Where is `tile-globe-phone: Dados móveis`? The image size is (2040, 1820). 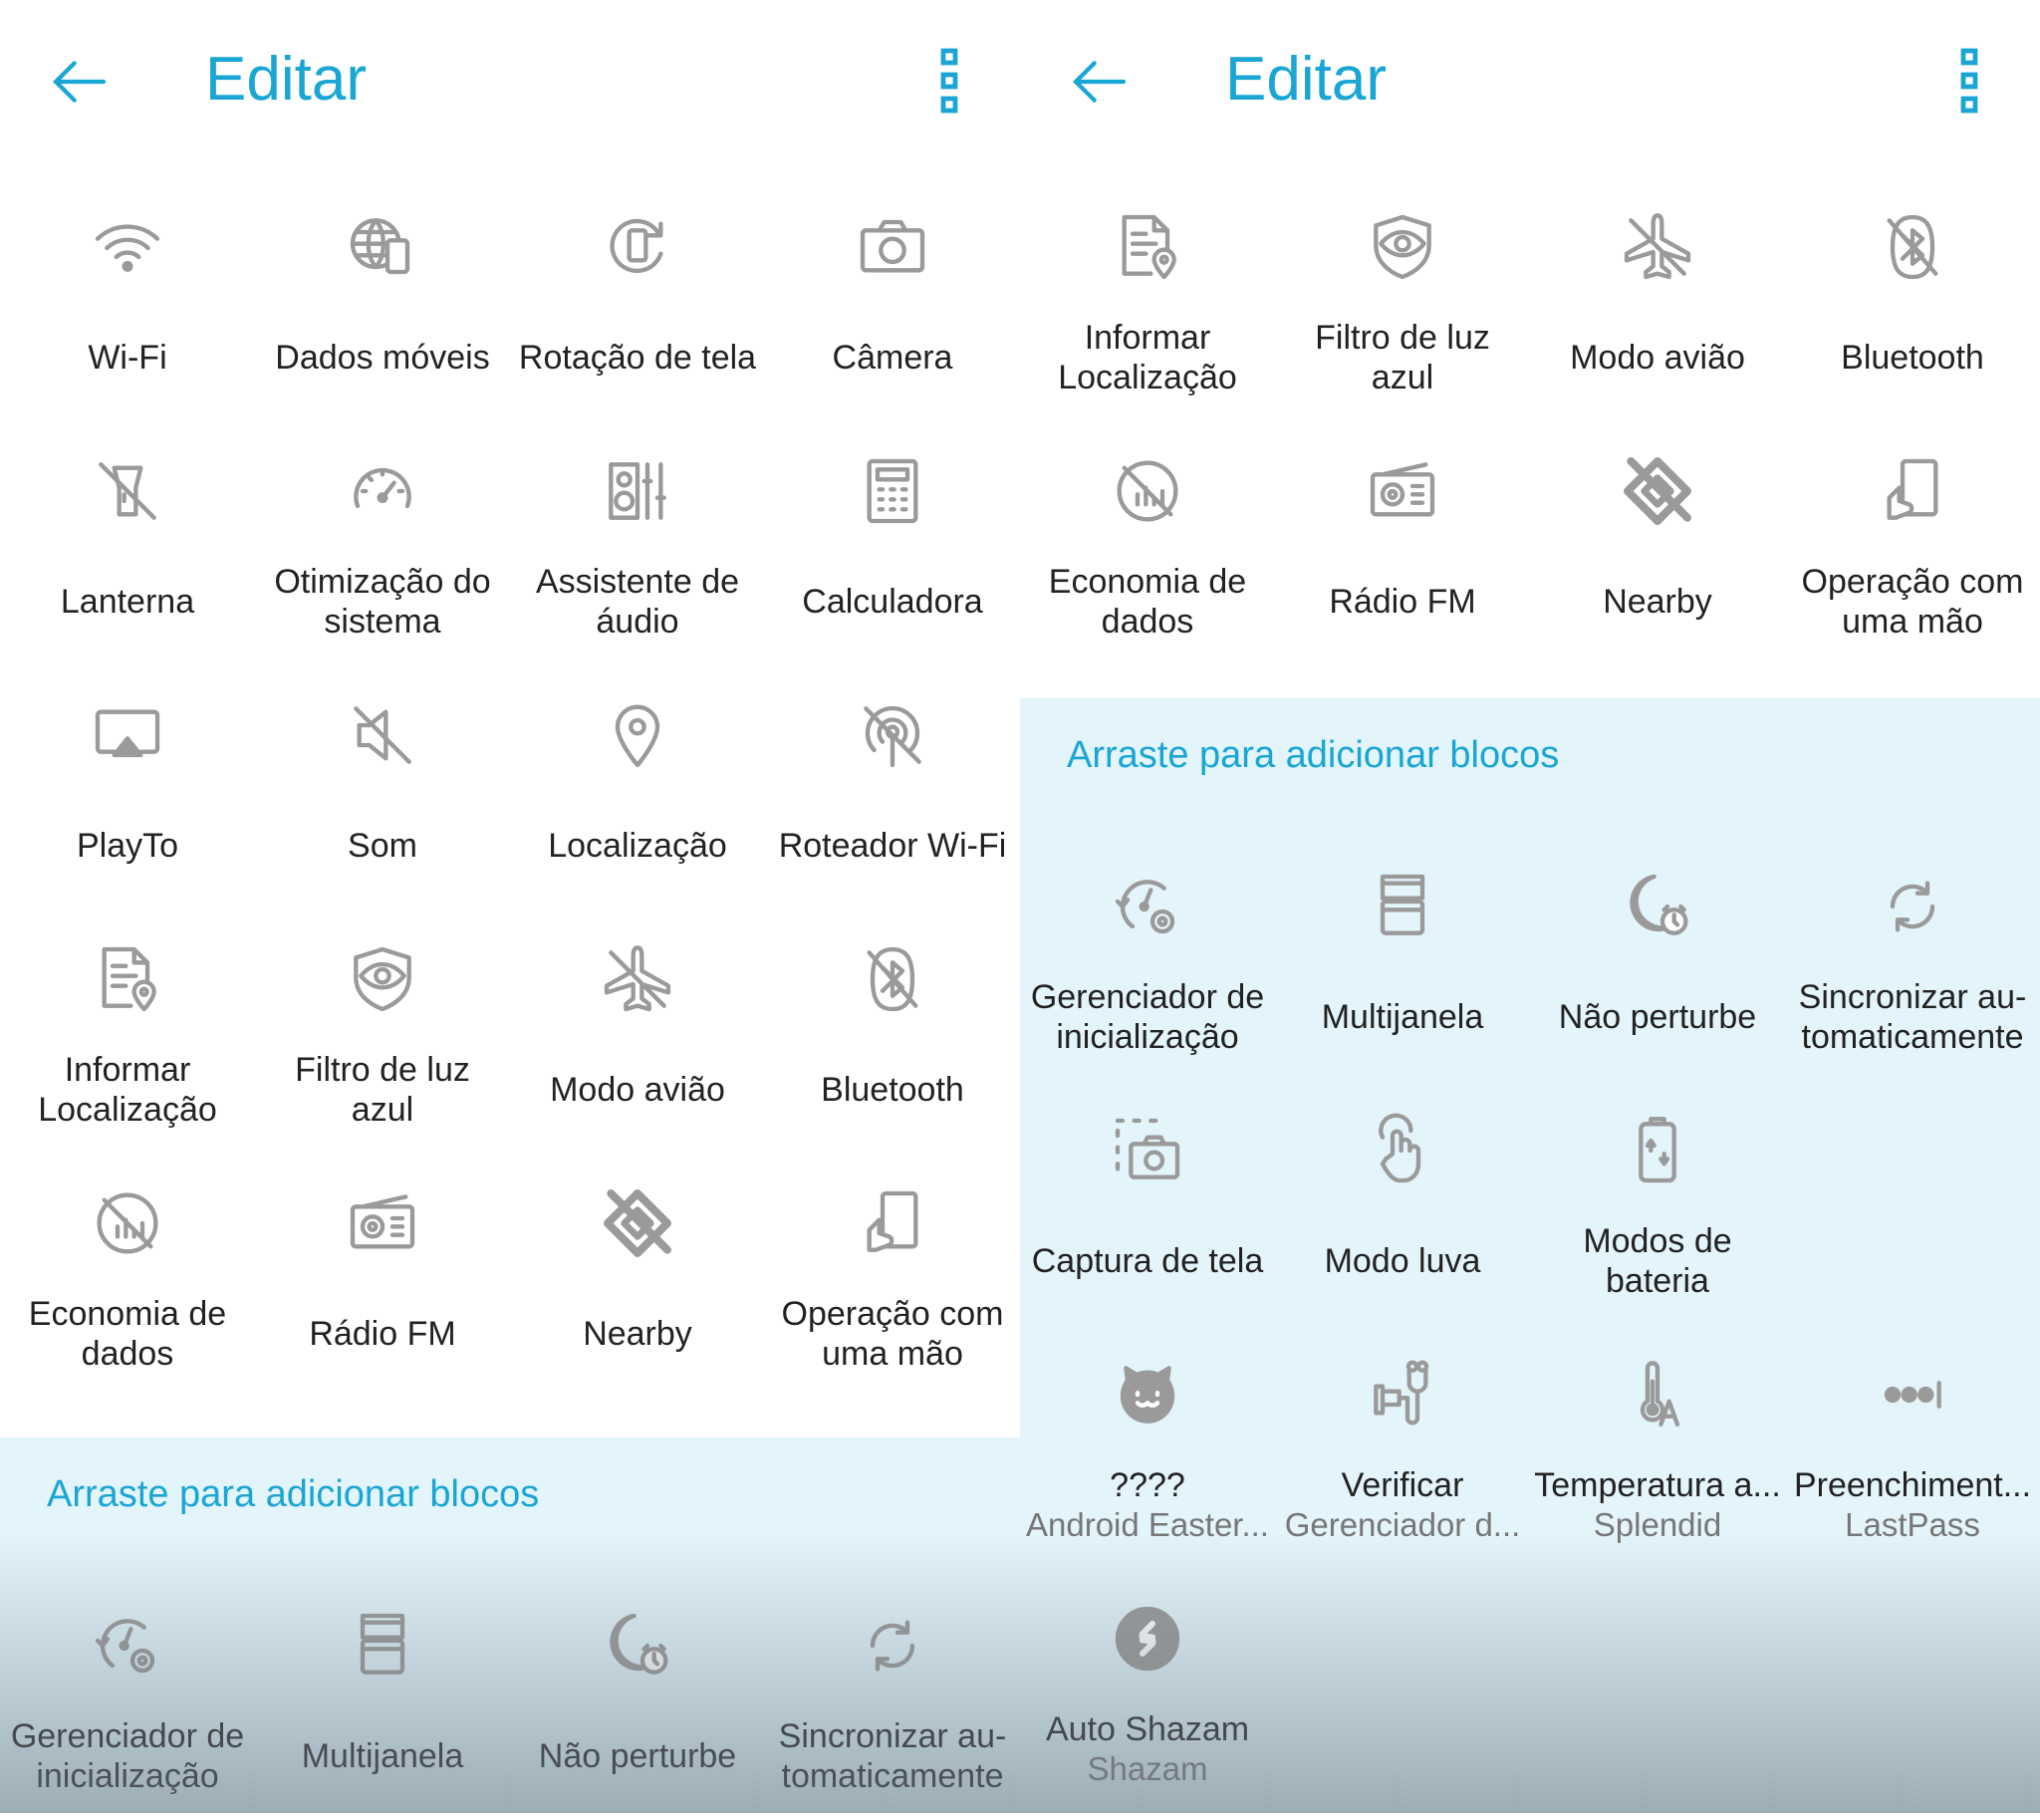 tile-globe-phone: Dados móveis is located at coordinates (382, 299).